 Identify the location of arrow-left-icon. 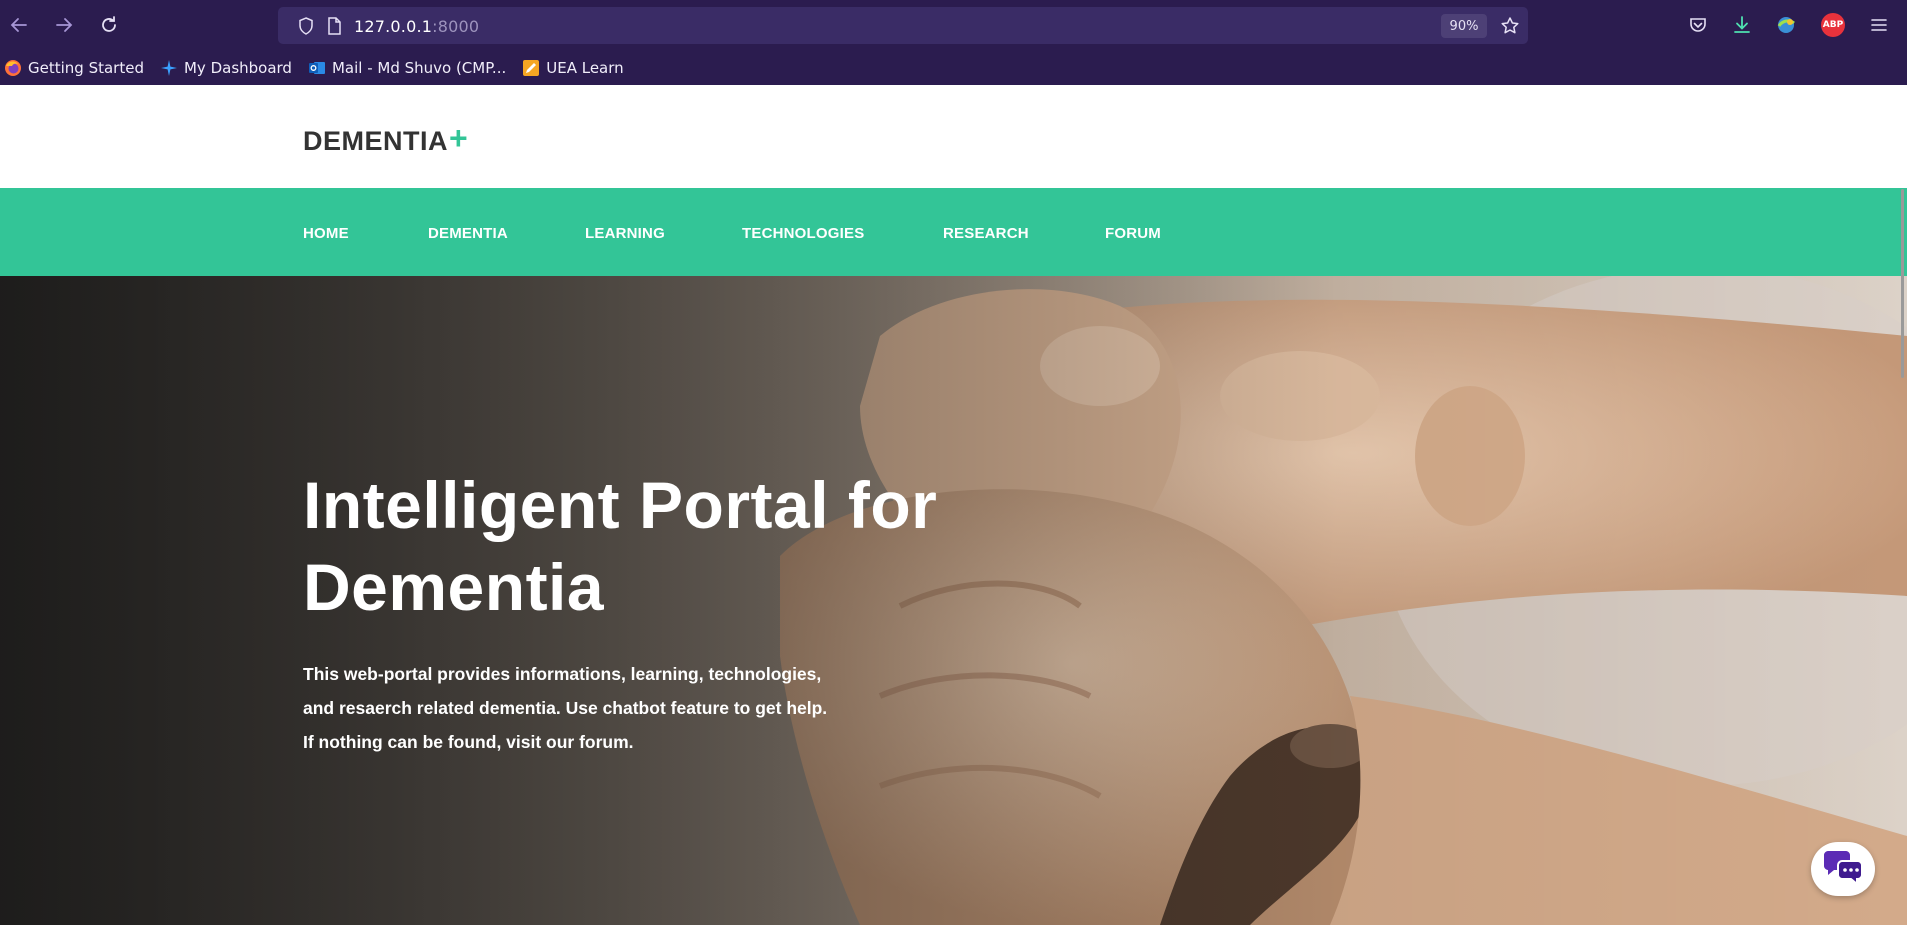
(18, 25).